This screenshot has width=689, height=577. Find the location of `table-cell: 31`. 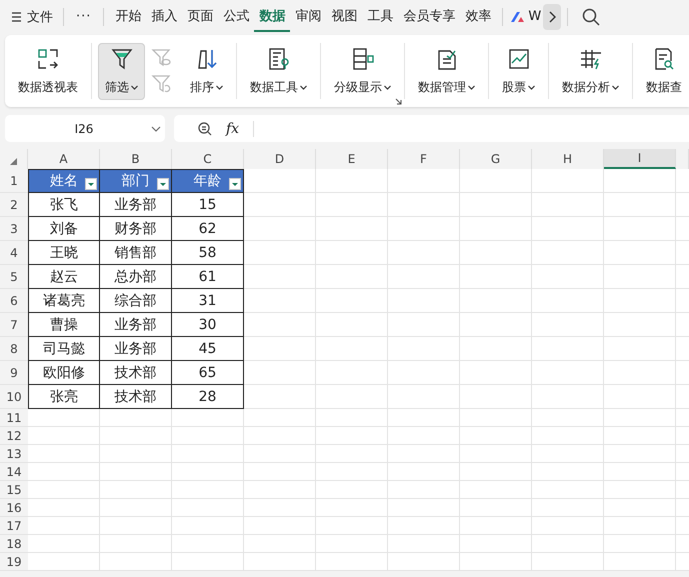

table-cell: 31 is located at coordinates (208, 301).